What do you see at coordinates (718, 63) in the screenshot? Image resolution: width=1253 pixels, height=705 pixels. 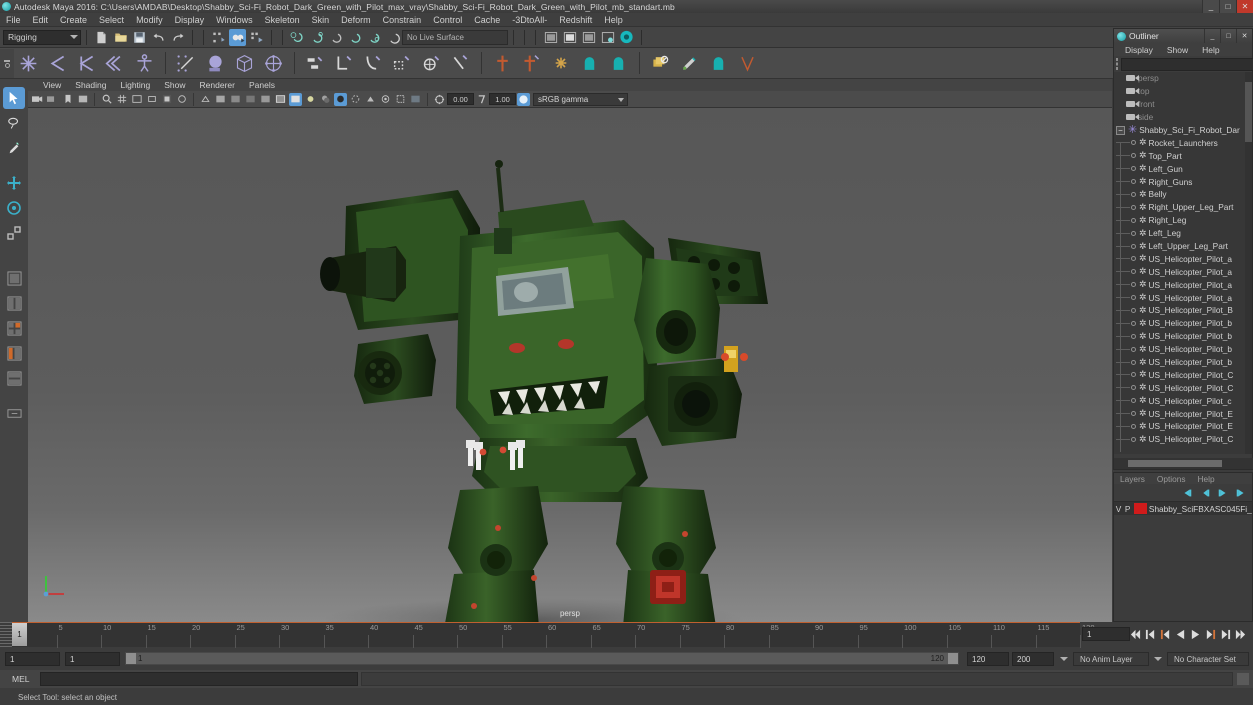 I see `create-nurbs-arc3-icon` at bounding box center [718, 63].